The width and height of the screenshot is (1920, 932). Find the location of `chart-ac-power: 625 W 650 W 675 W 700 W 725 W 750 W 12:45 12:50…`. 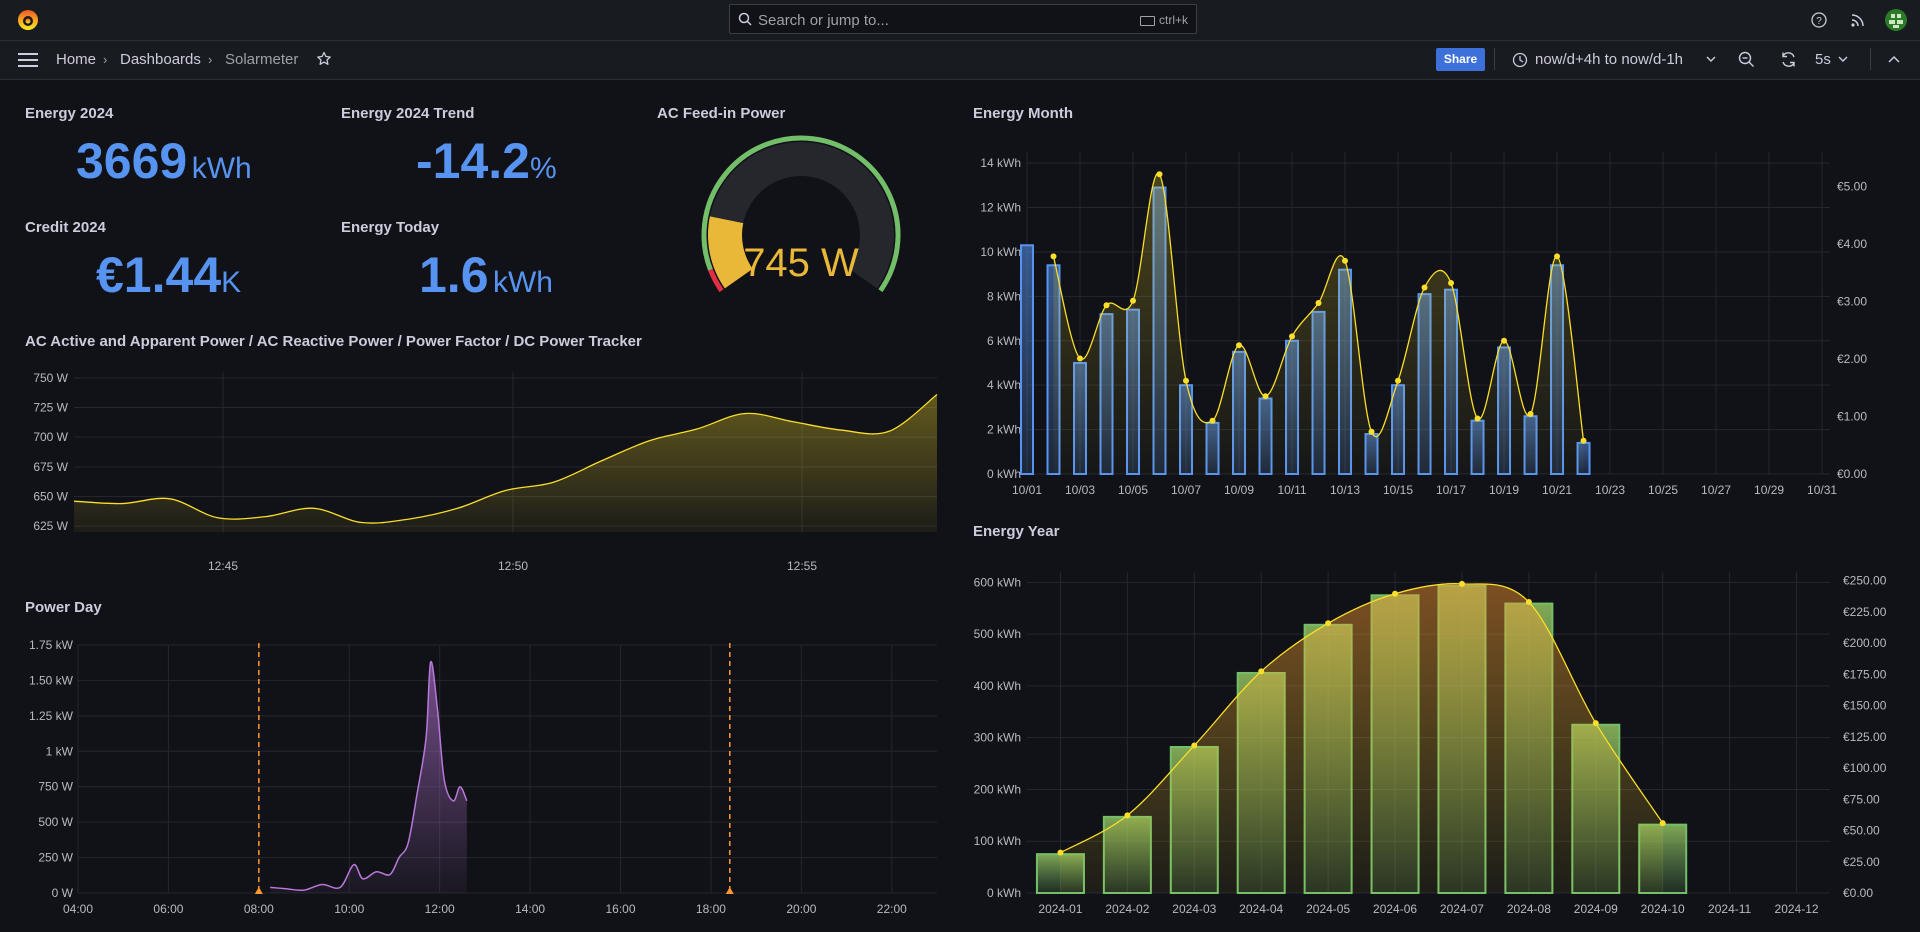

chart-ac-power: 625 W 650 W 675 W 700 W 725 W 750 W 12:45 12:50… is located at coordinates (485, 472).